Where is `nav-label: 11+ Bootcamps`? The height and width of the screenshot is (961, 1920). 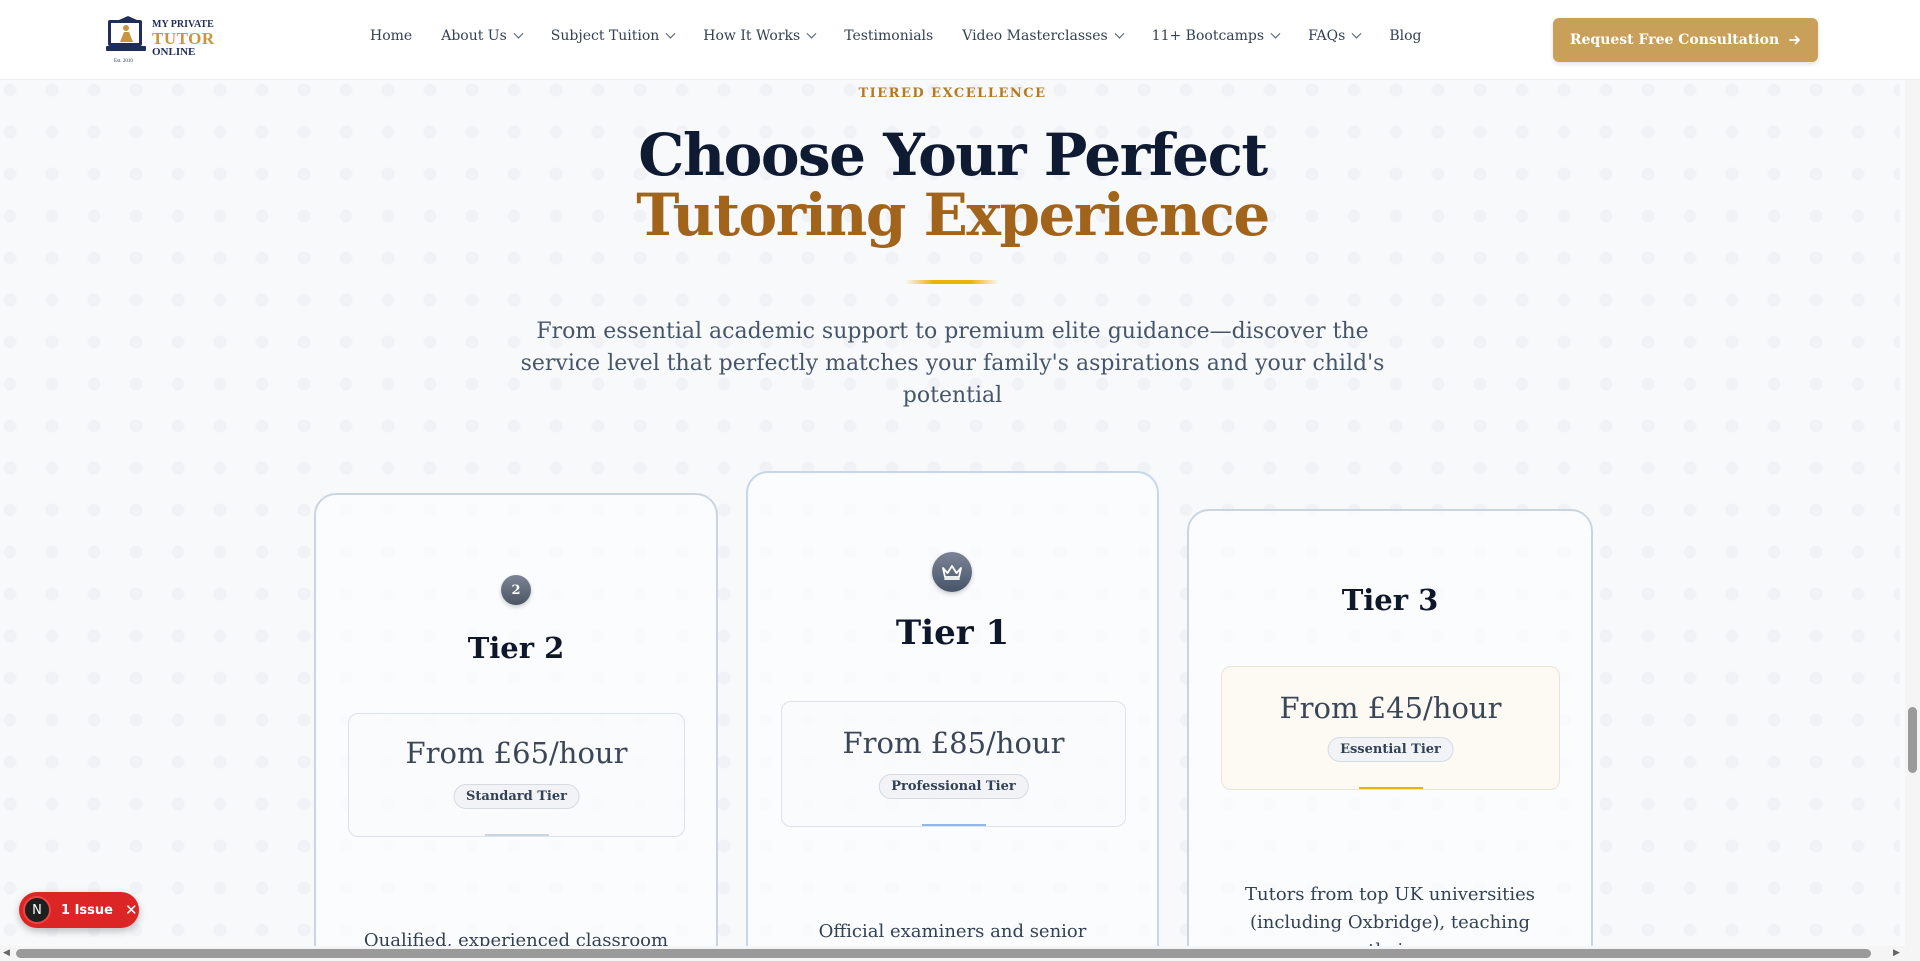 nav-label: 11+ Bootcamps is located at coordinates (1208, 36).